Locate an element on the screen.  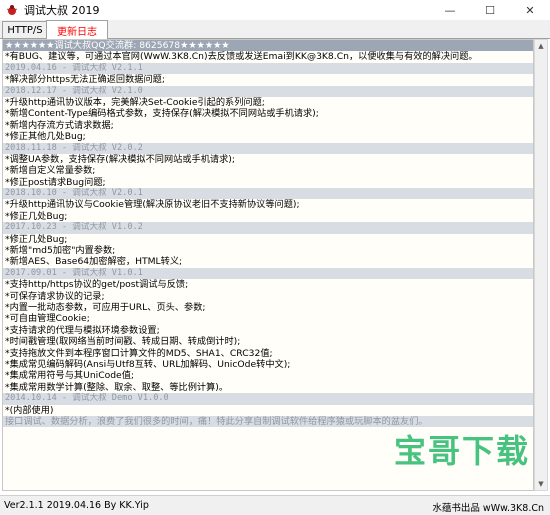
scroll-up-arrow-icon: ▲ is located at coordinates (541, 46).